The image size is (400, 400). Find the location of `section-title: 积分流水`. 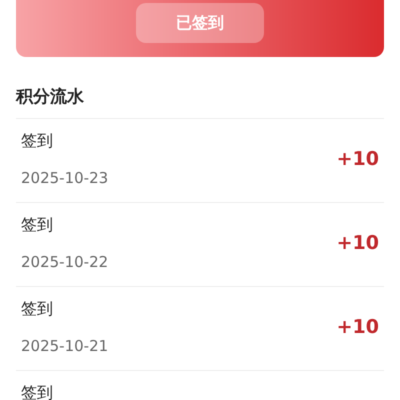

section-title: 积分流水 is located at coordinates (50, 97).